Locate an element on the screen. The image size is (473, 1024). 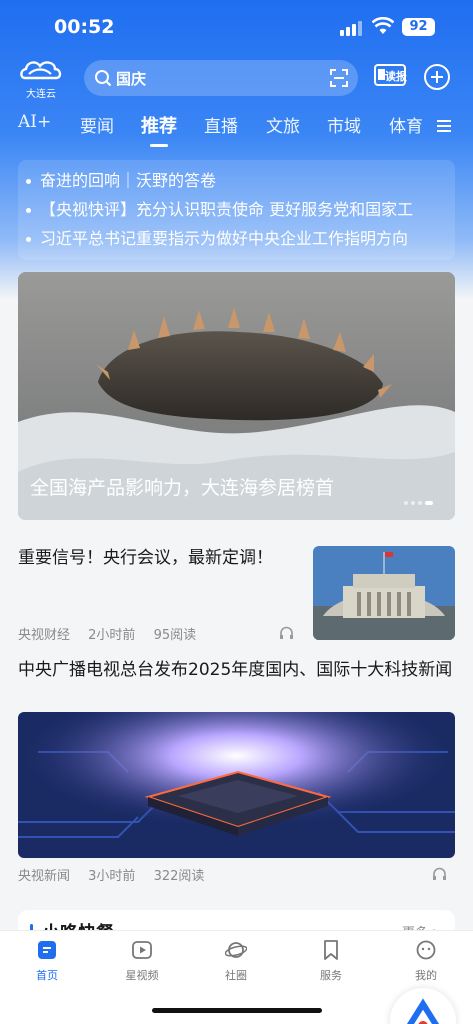
nav-profile: 我的 is located at coordinates (426, 961).